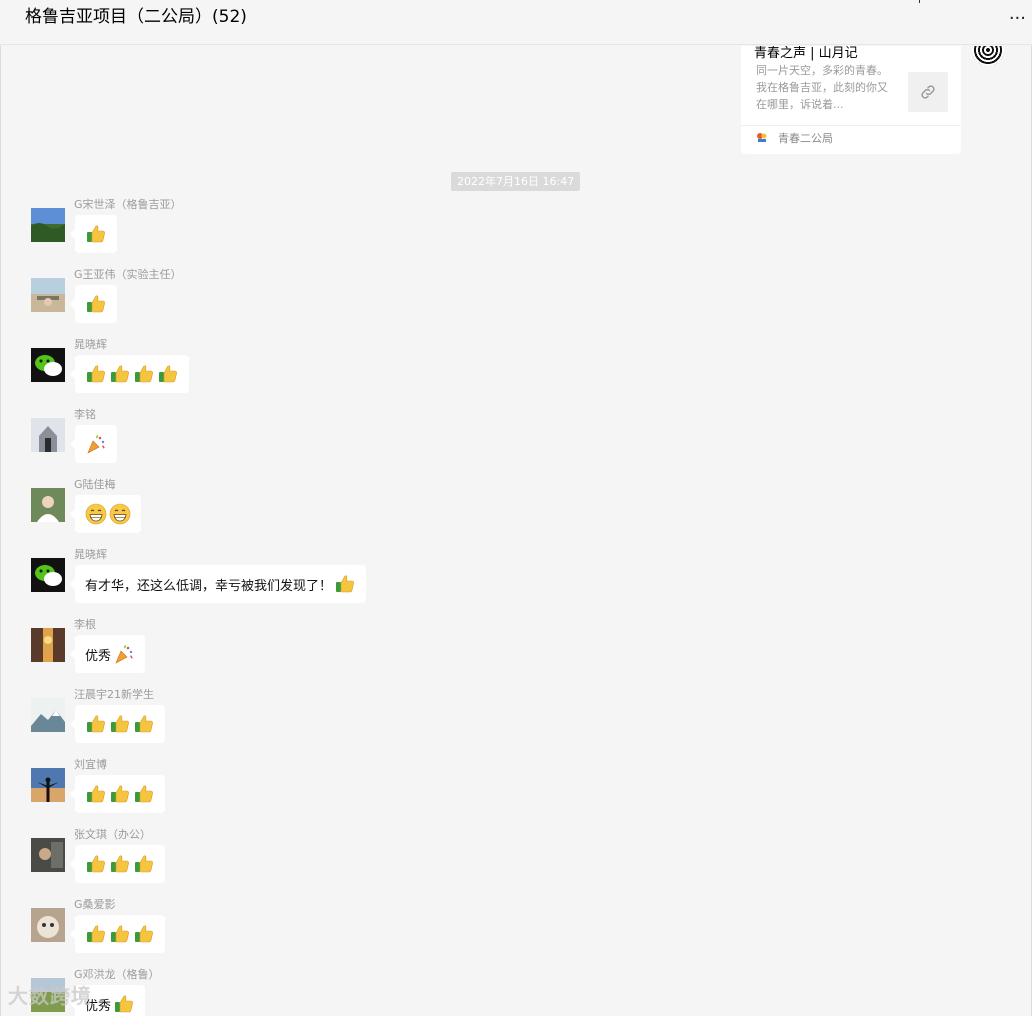 The image size is (1032, 1016). Describe the element at coordinates (331, 859) in the screenshot. I see `message-row: 张文琪（办公）` at that location.